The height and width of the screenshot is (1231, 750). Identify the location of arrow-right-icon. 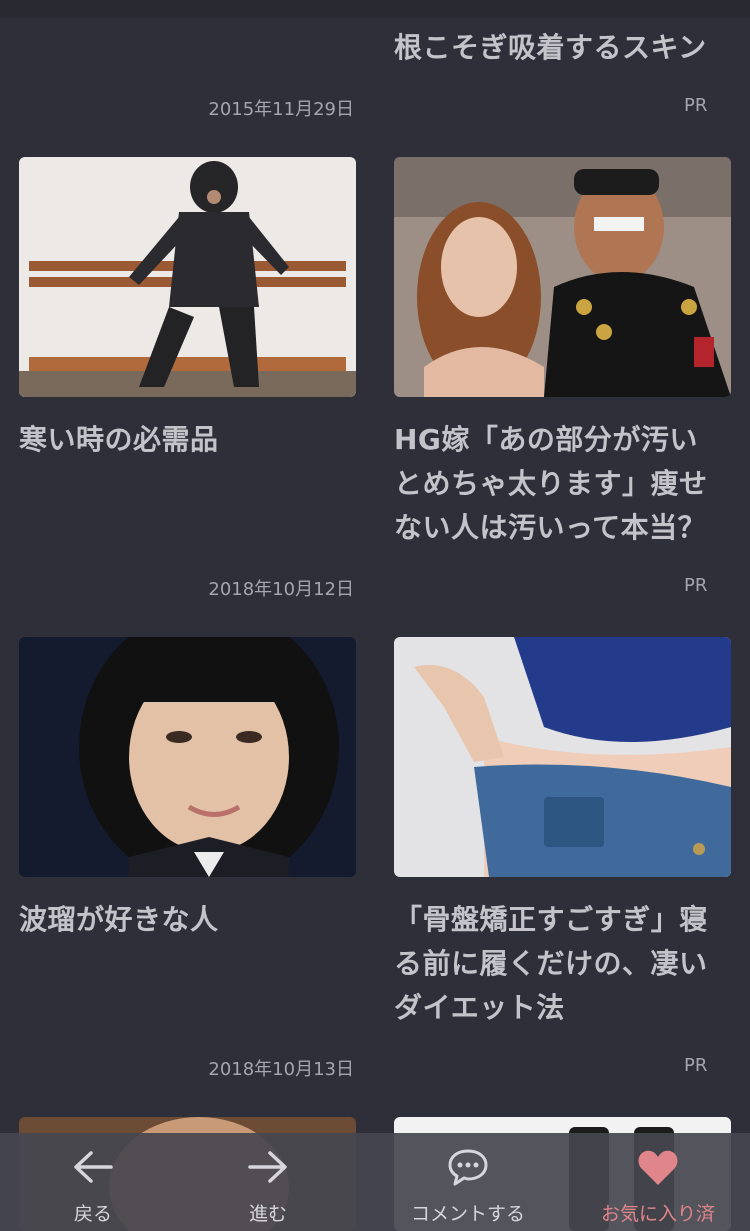
(268, 1169).